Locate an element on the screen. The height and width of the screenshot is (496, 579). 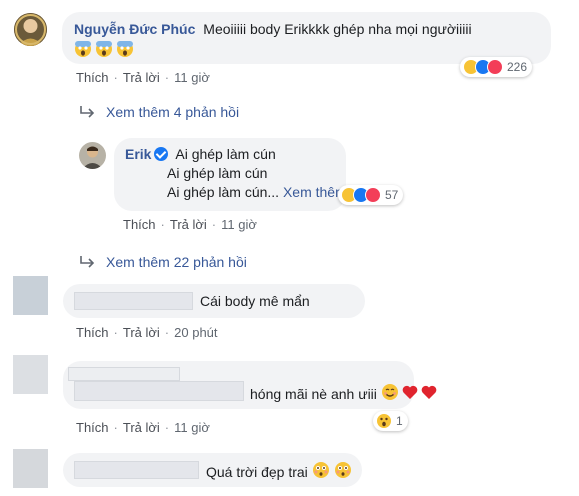
avatar-erik is located at coordinates (92, 155).